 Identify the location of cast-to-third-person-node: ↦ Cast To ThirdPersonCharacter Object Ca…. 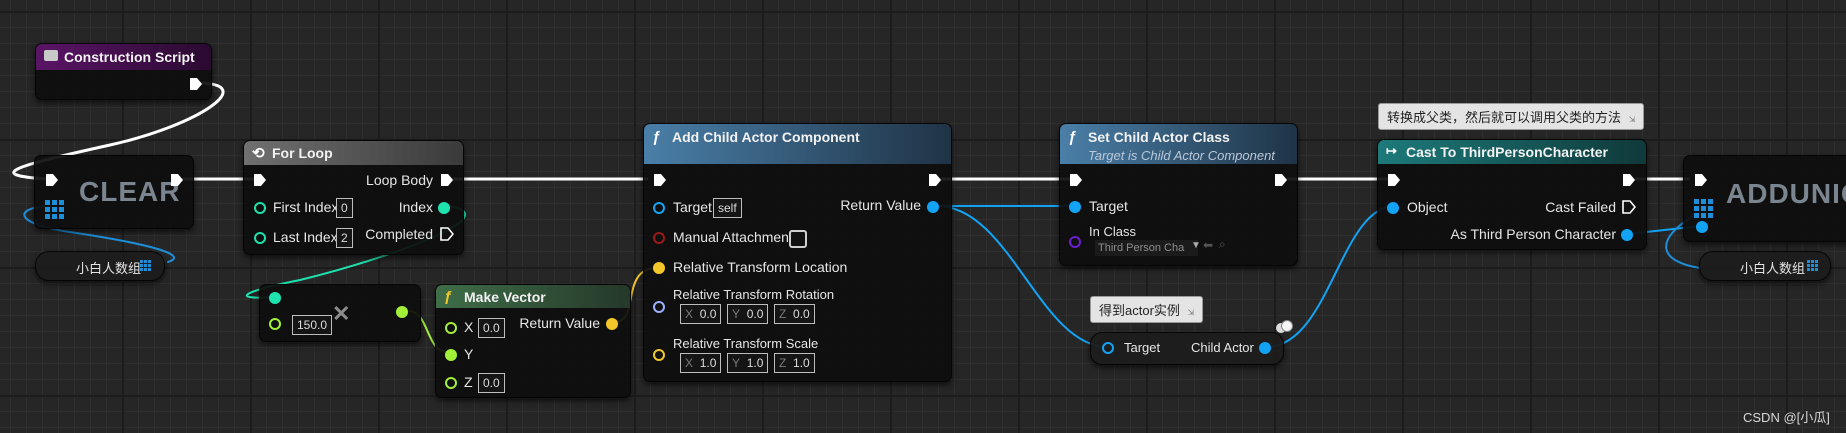
(1512, 194).